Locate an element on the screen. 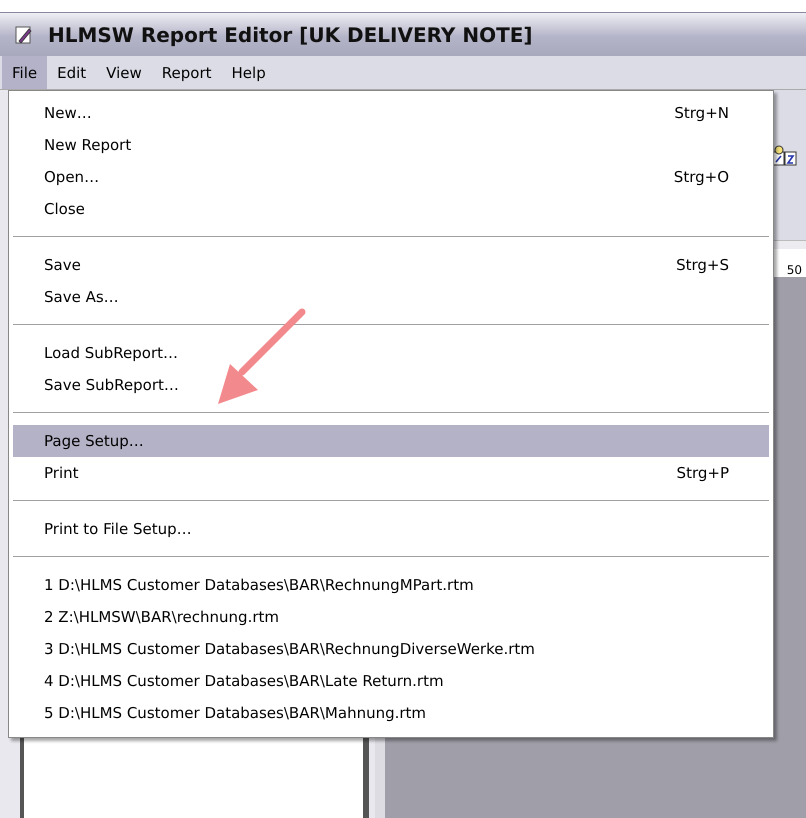  menu-bar-item: View is located at coordinates (124, 72).